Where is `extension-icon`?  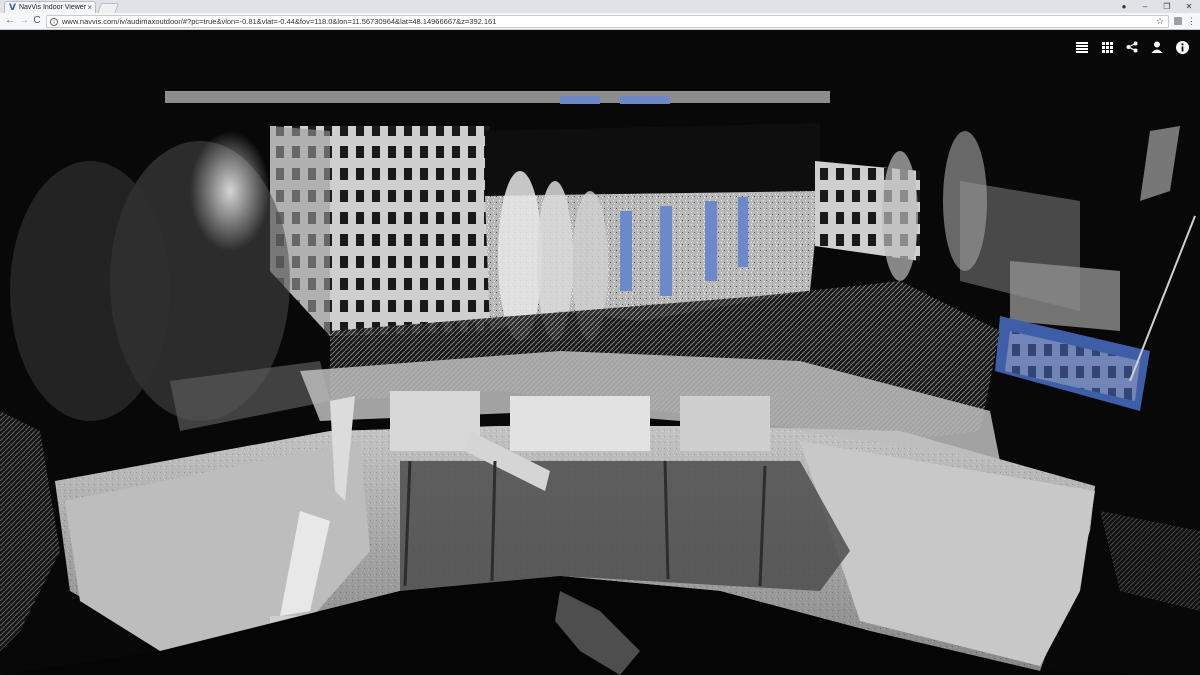 extension-icon is located at coordinates (1177, 21).